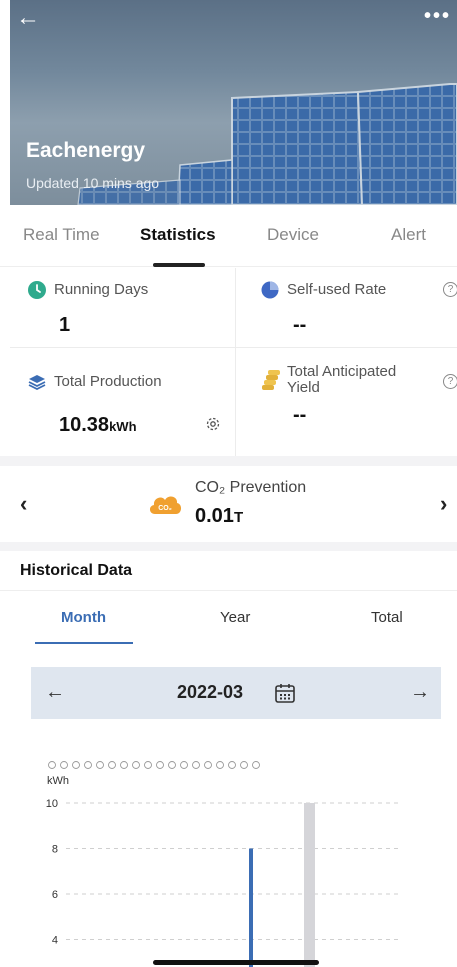  I want to click on total-production-number: 10.38, so click(84, 425).